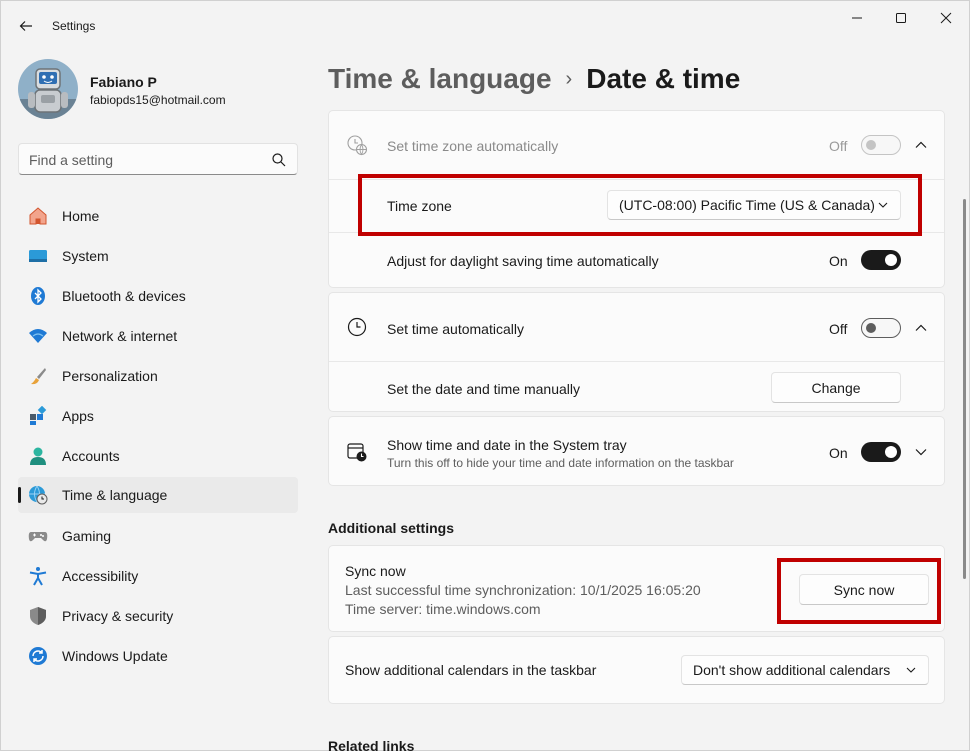 This screenshot has height=751, width=970. I want to click on sidebar-item-label: Home, so click(81, 216).